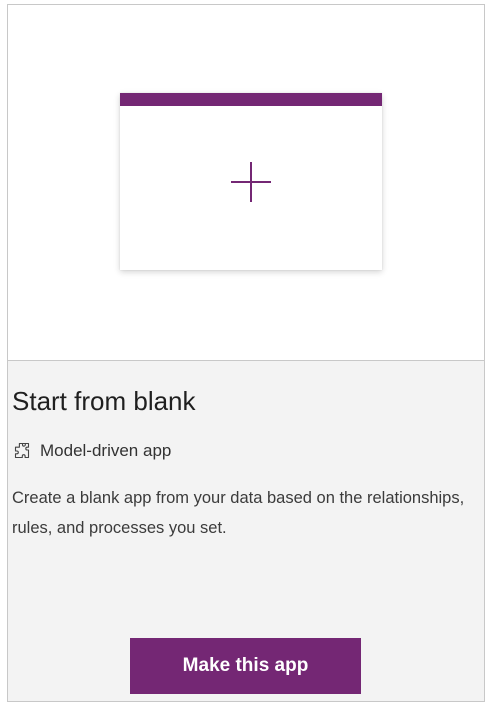  Describe the element at coordinates (104, 401) in the screenshot. I see `template-title: Start from blank` at that location.